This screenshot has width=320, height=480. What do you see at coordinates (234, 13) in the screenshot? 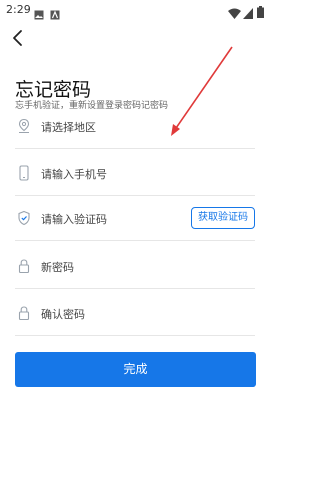
I see `wifi-icon` at bounding box center [234, 13].